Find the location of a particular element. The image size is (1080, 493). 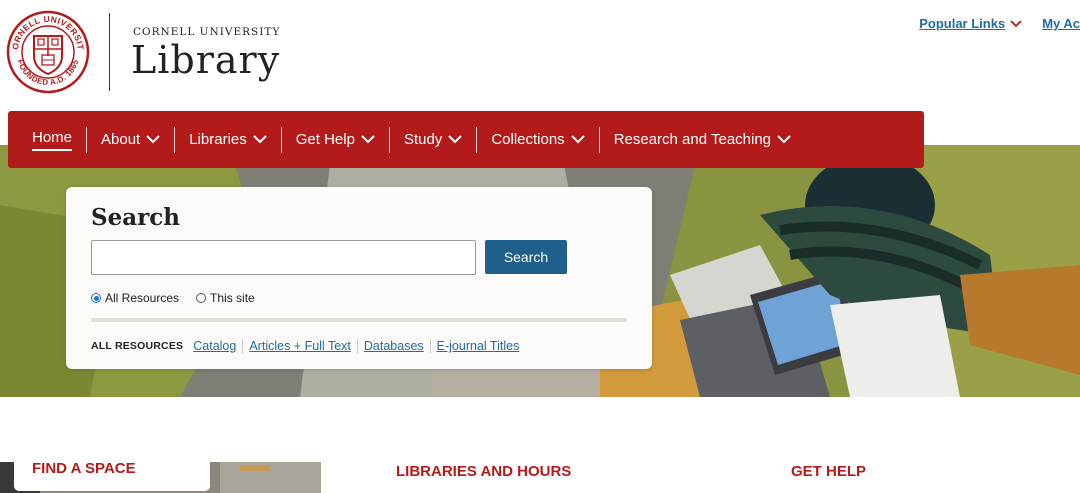

find-a-space-heading: FIND A SPACE is located at coordinates (112, 473).